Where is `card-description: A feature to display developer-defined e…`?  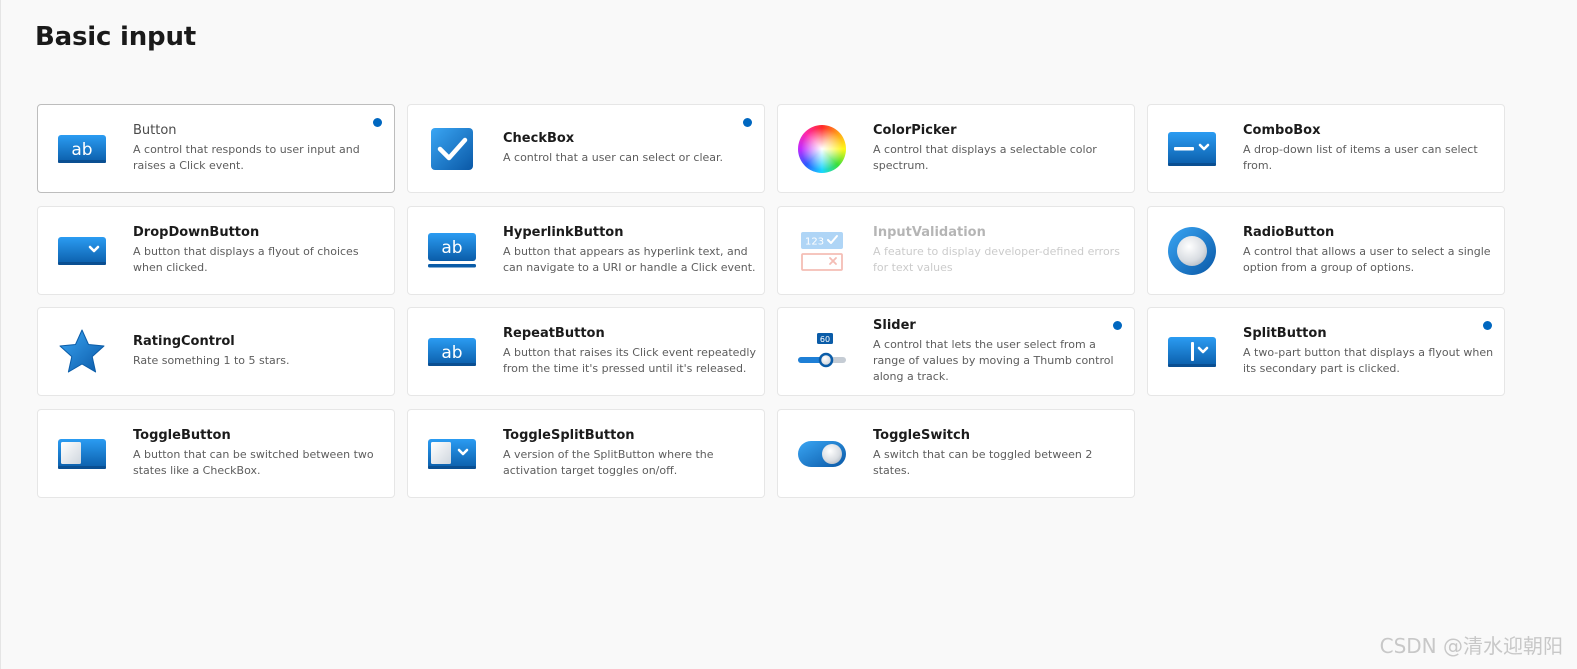 card-description: A feature to display developer-defined e… is located at coordinates (996, 259).